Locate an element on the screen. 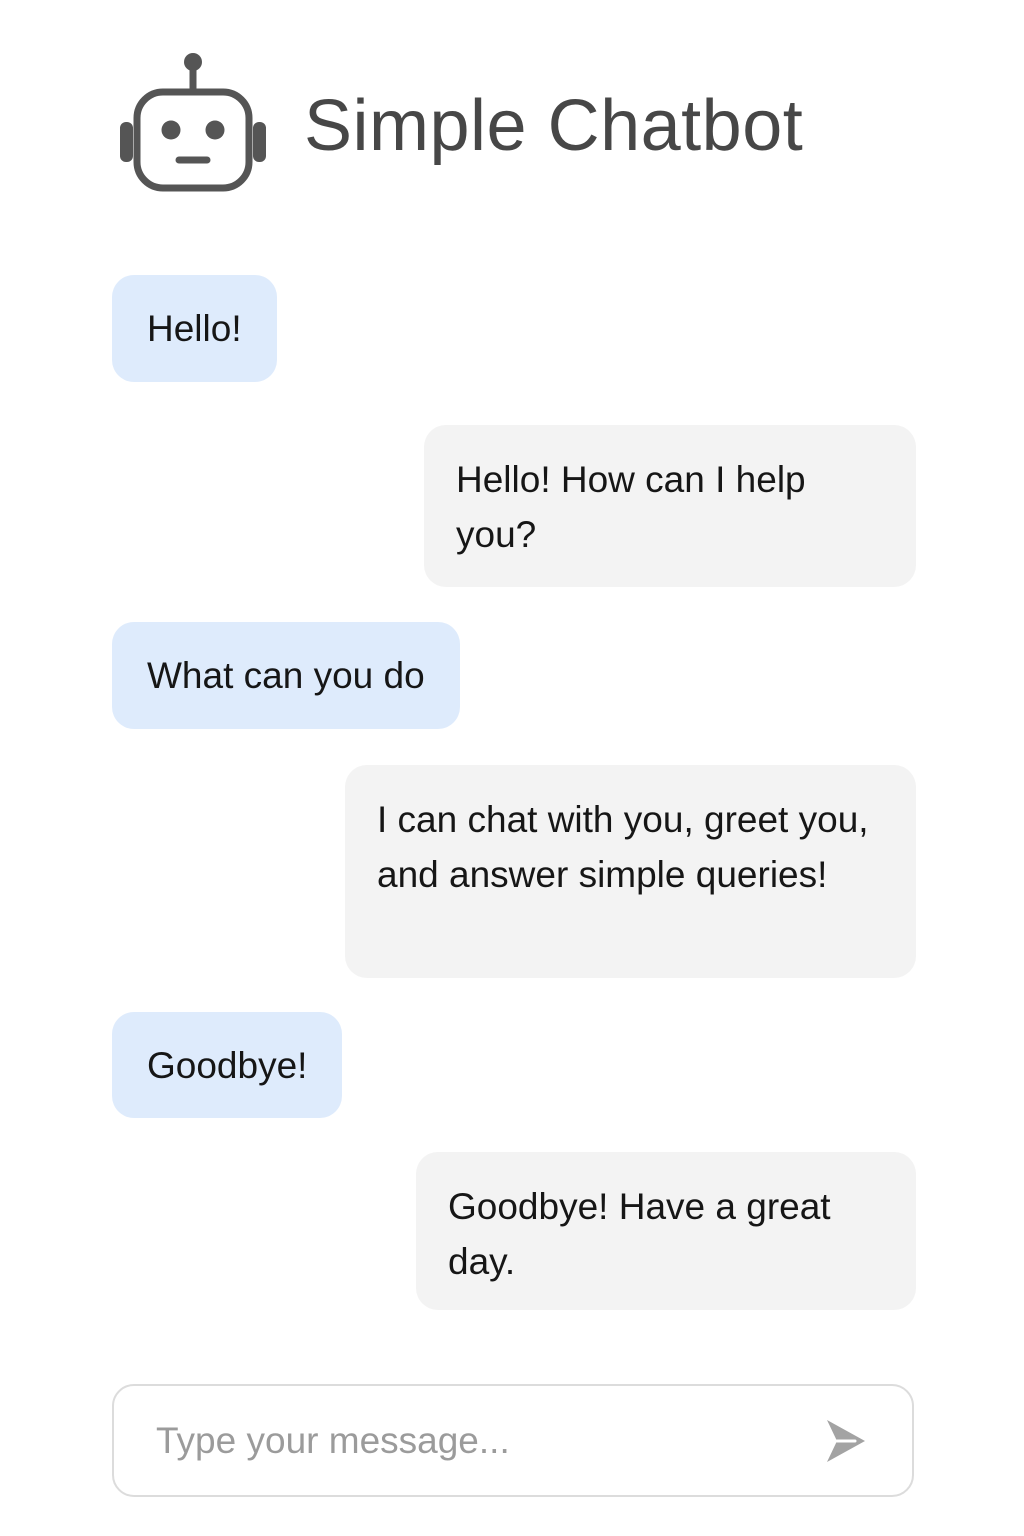 Image resolution: width=1024 pixels, height=1536 pixels. user-message: Hello! is located at coordinates (194, 328).